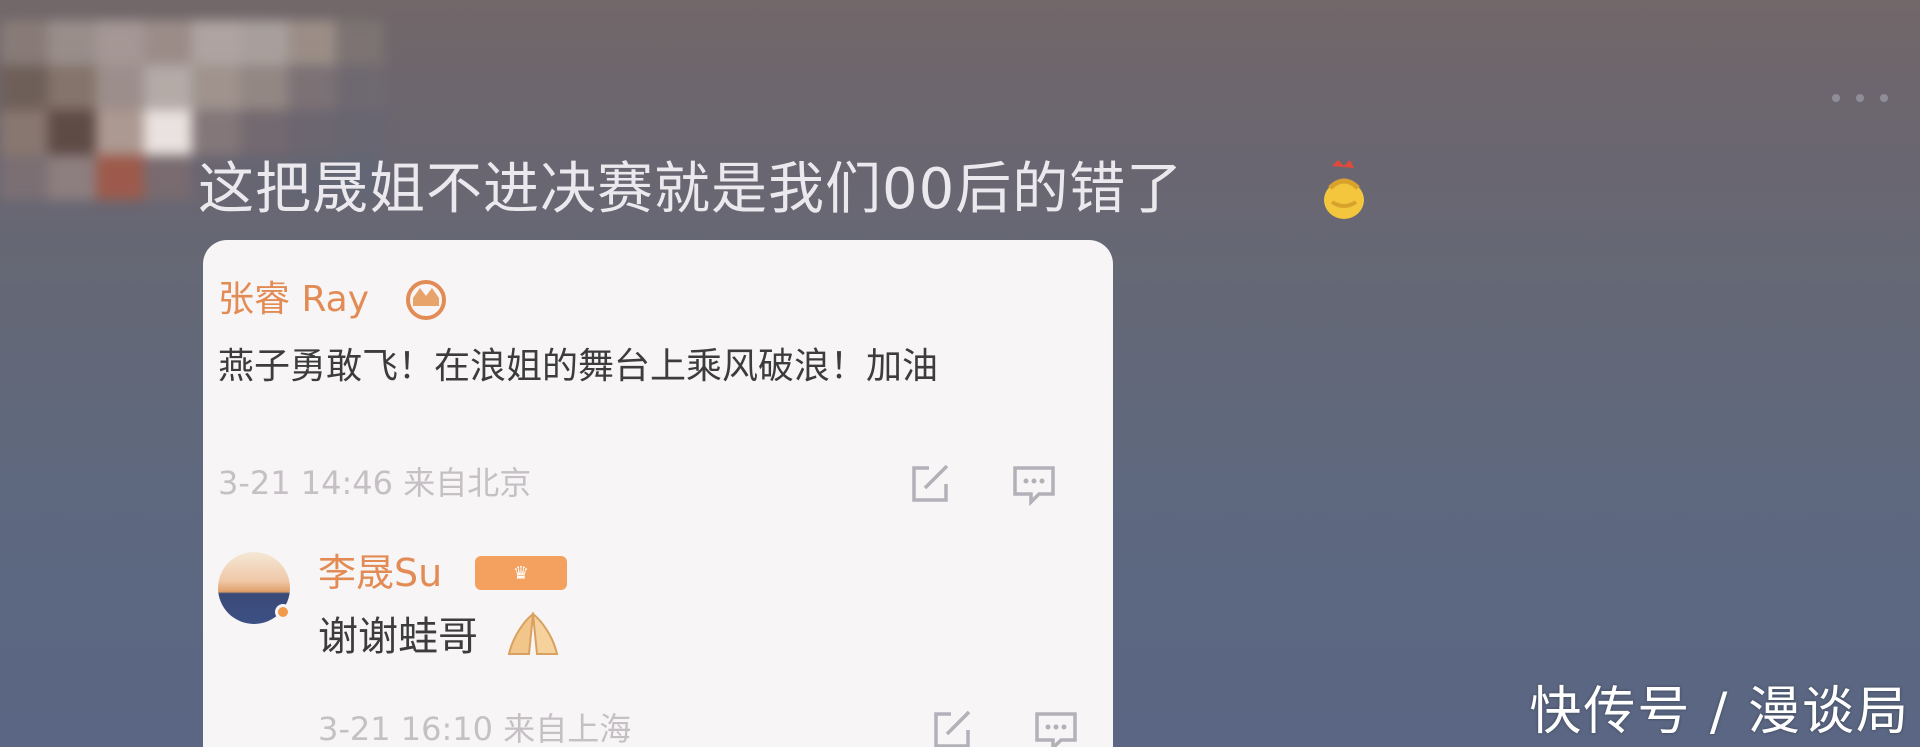 The image size is (1920, 747). Describe the element at coordinates (691, 189) in the screenshot. I see `comment-text: 这把晟姐不进决赛就是我们00后的错了` at that location.